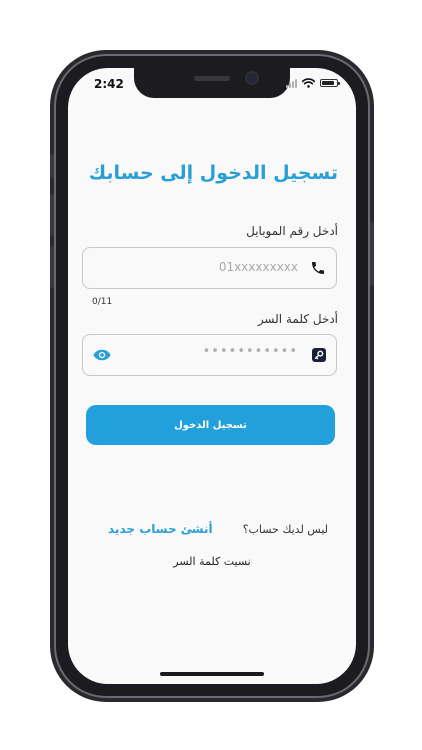  What do you see at coordinates (308, 83) in the screenshot?
I see `wifi-icon` at bounding box center [308, 83].